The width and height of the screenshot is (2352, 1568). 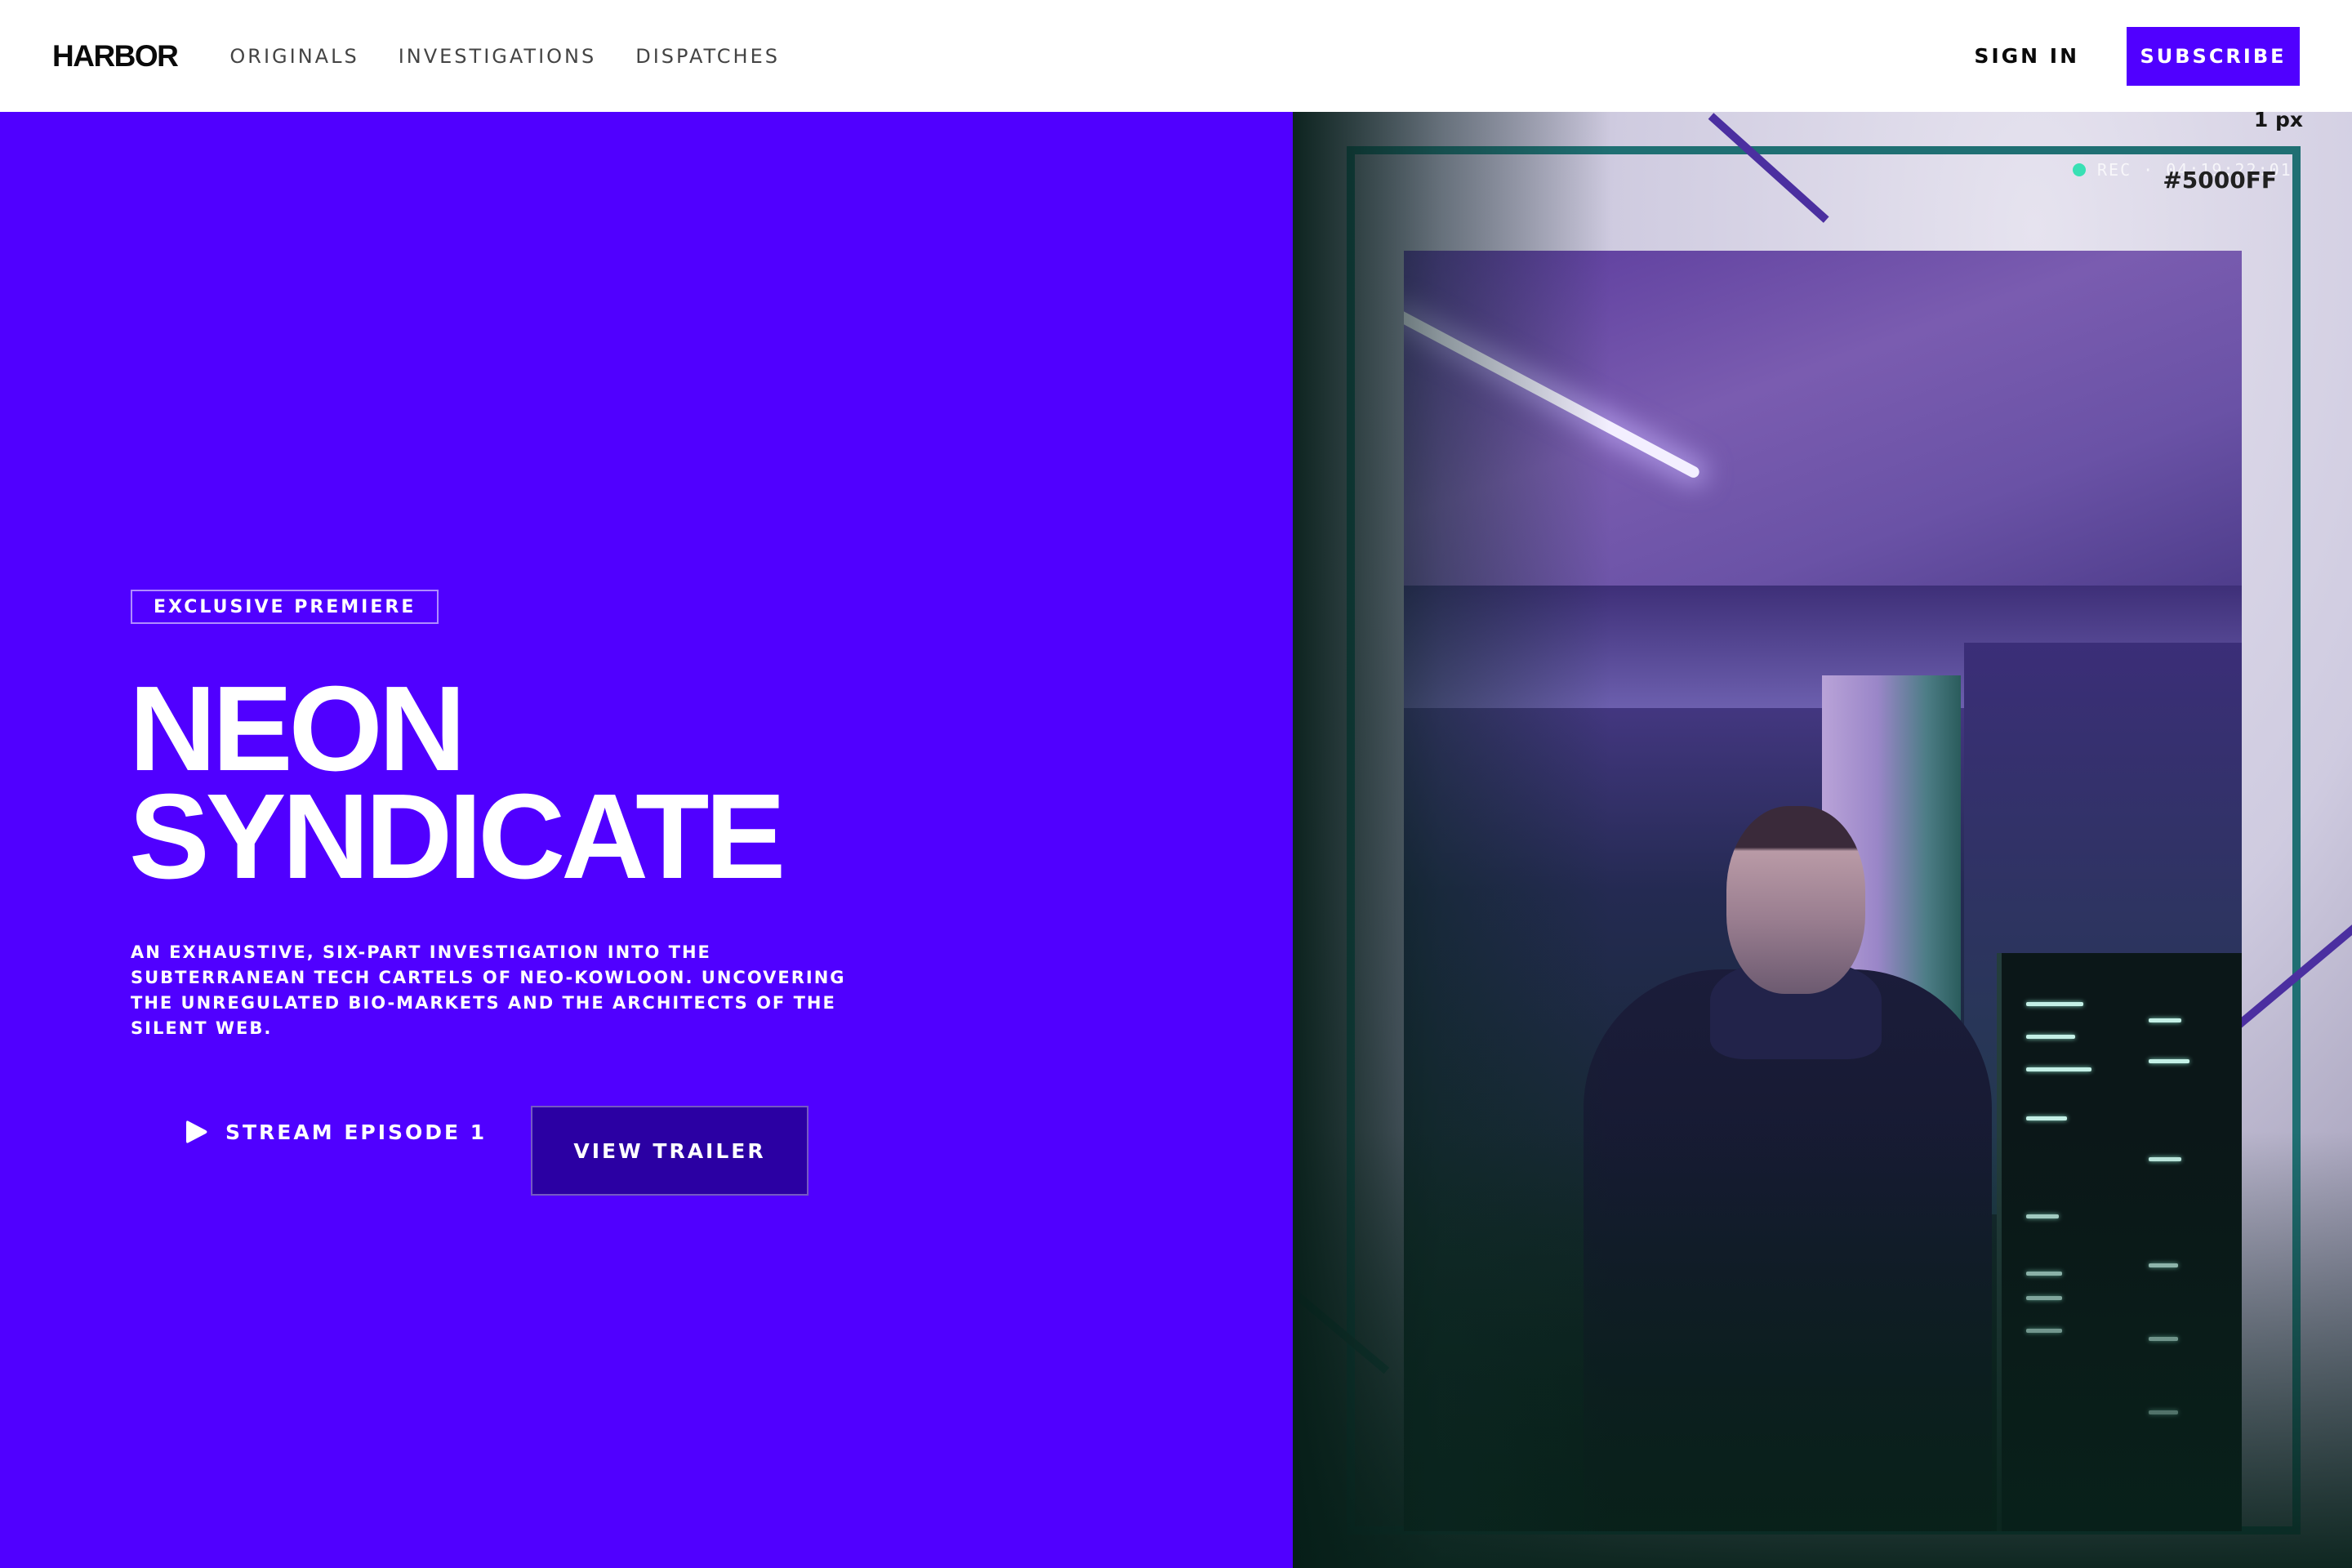 What do you see at coordinates (116, 56) in the screenshot?
I see `harbor-logo: HARBOR` at bounding box center [116, 56].